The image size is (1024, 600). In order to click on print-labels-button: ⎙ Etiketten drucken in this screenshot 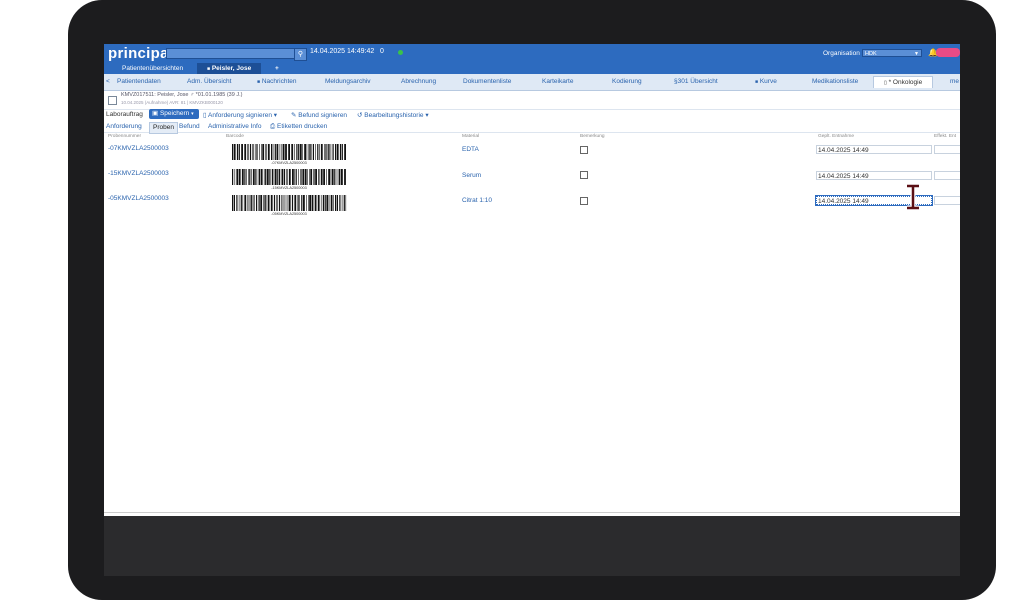, I will do `click(298, 127)`.